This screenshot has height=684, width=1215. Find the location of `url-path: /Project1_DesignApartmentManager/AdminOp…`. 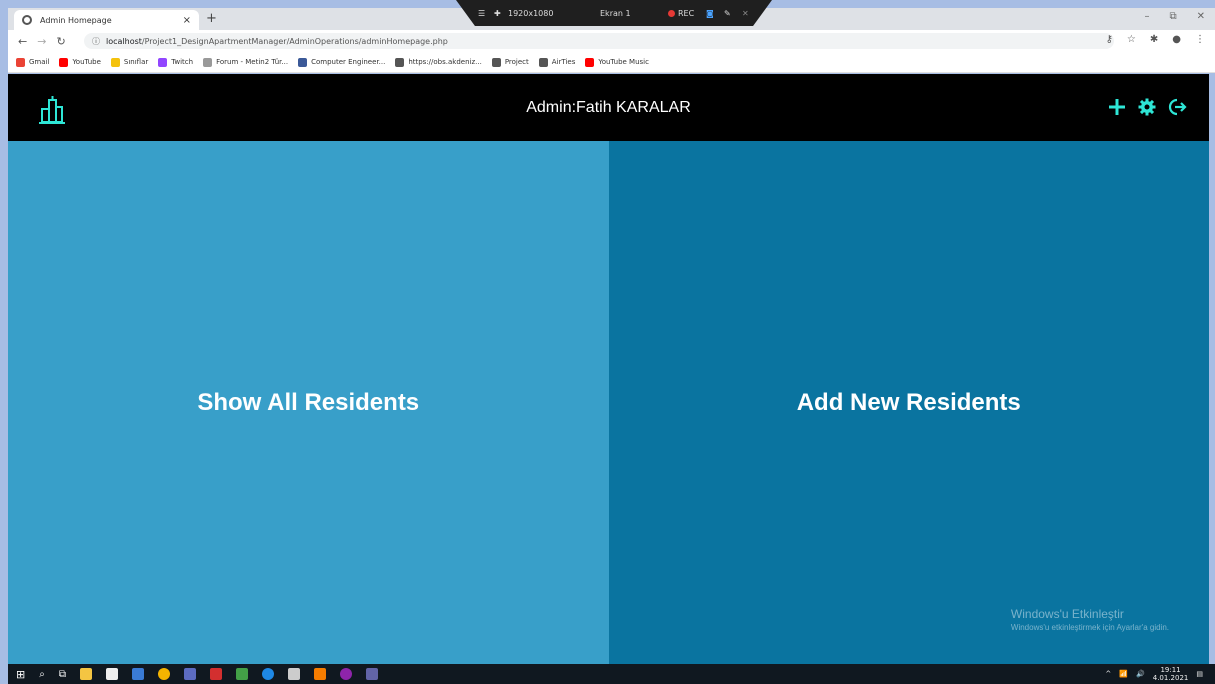

url-path: /Project1_DesignApartmentManager/AdminOp… is located at coordinates (294, 41).